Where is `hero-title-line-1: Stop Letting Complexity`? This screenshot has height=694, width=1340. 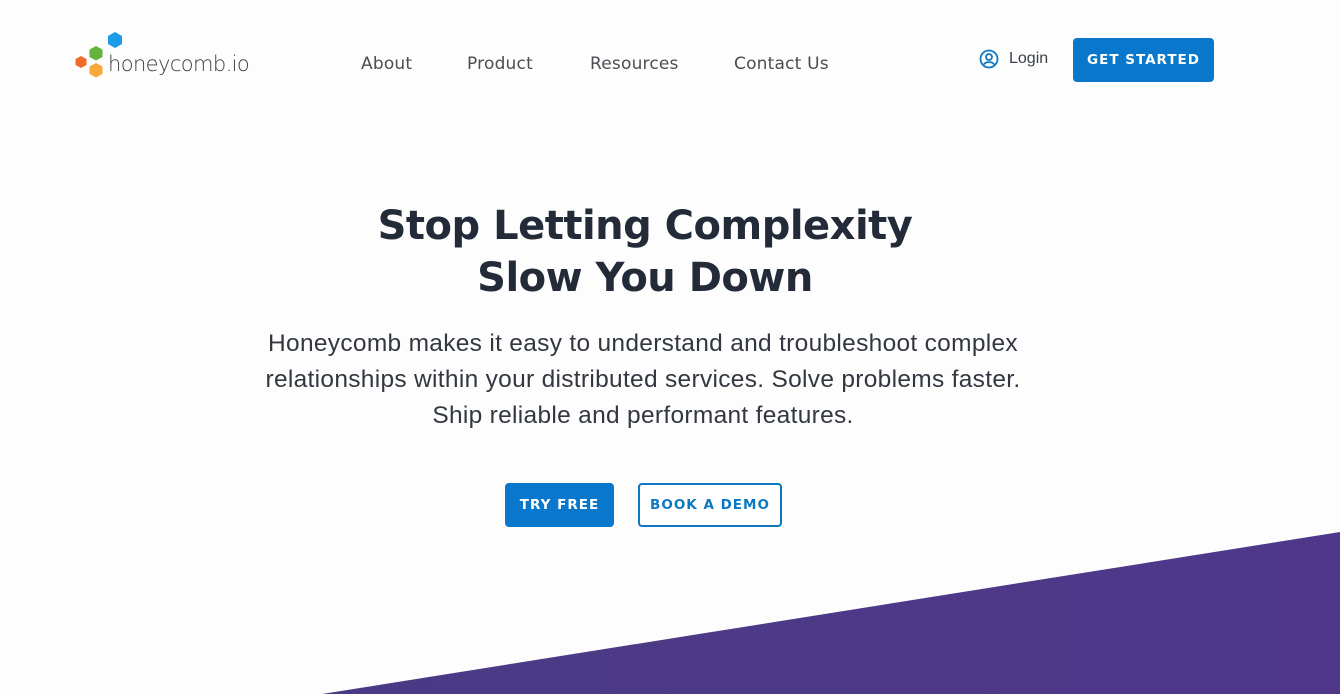 hero-title-line-1: Stop Letting Complexity is located at coordinates (645, 226).